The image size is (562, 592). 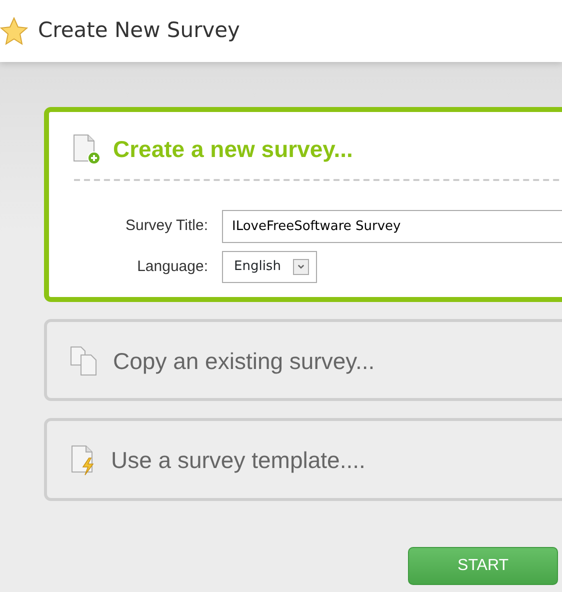 I want to click on title-input: ILoveFreeSoftware Survey, so click(x=392, y=226).